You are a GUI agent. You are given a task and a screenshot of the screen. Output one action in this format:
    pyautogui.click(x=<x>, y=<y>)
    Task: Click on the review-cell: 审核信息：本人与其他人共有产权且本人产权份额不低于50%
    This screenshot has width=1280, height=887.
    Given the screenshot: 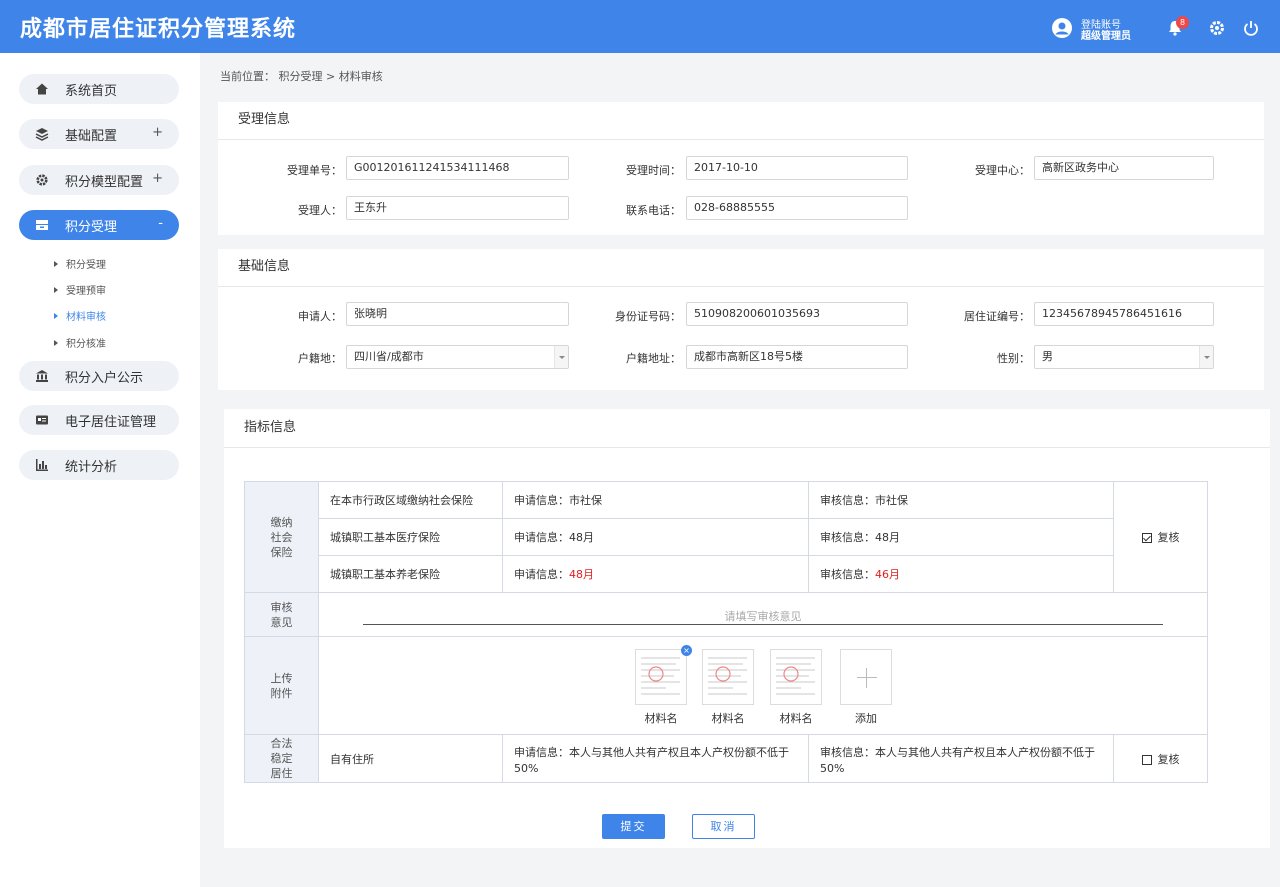 What is the action you would take?
    pyautogui.click(x=961, y=758)
    